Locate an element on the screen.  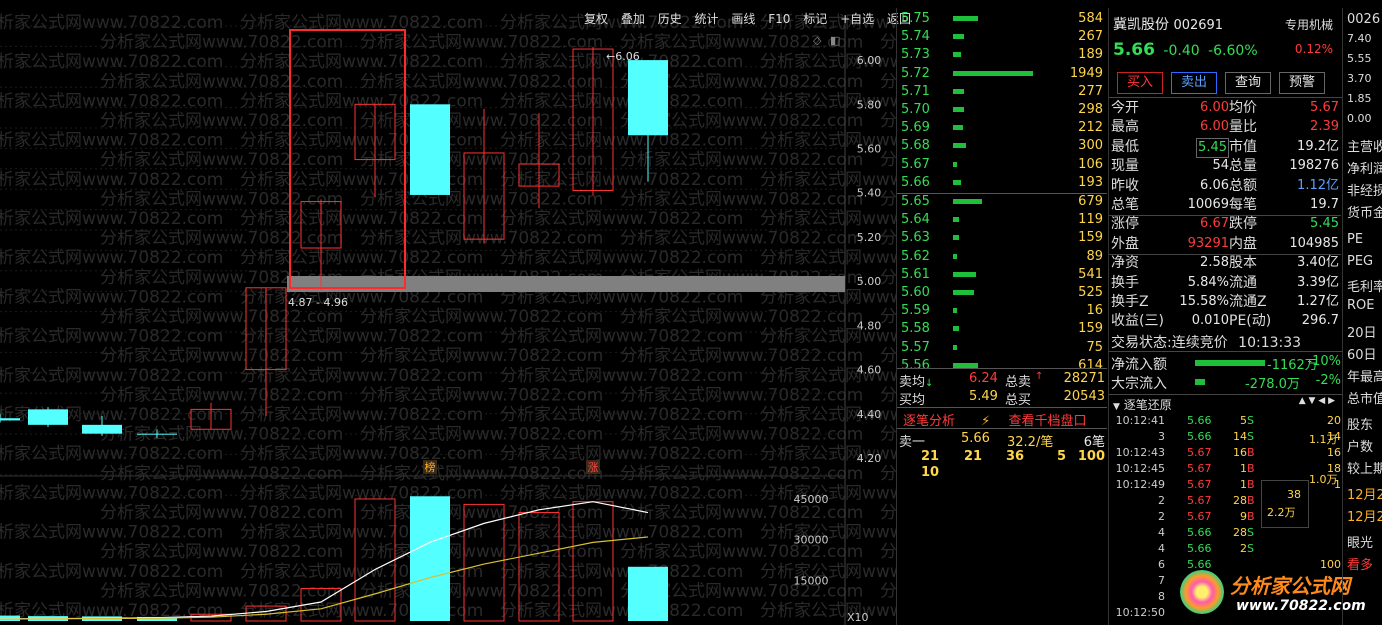
event-tag: 涨 is located at coordinates (593, 467).